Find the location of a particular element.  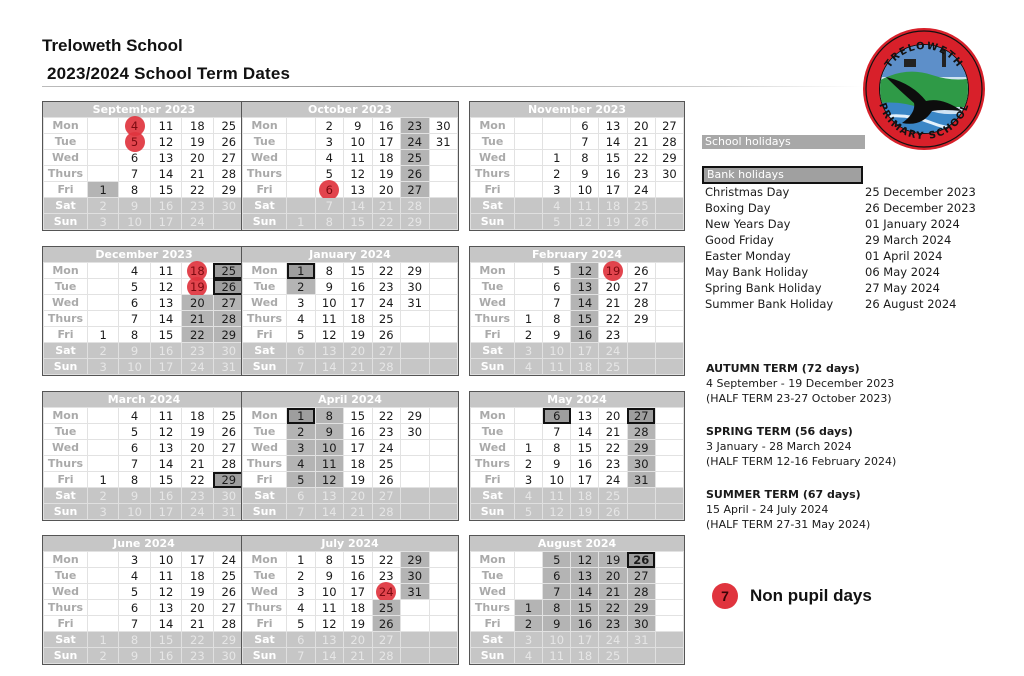

date-cell: 30 is located at coordinates (415, 575).